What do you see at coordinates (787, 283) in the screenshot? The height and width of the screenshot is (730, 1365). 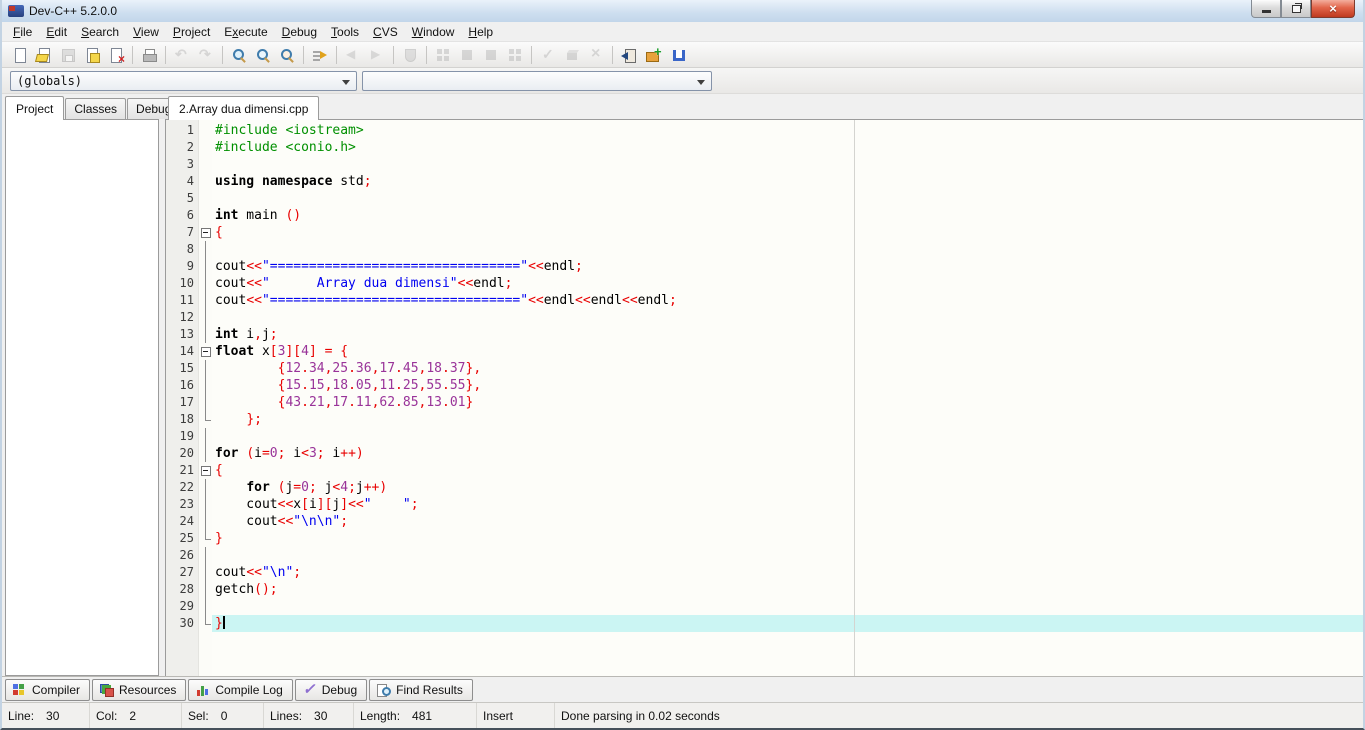 I see `code-line: cout<<" Array dua dimensi"<<endl;` at bounding box center [787, 283].